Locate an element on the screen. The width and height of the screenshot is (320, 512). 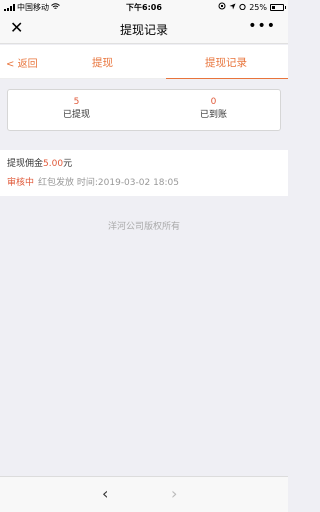
back-arrow-icon: ‹ is located at coordinates (105, 494).